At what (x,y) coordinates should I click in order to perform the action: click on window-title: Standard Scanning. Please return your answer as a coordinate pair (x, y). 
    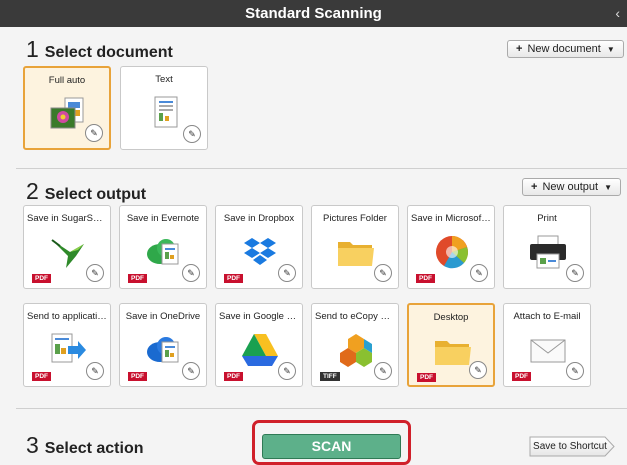
    Looking at the image, I should click on (313, 13).